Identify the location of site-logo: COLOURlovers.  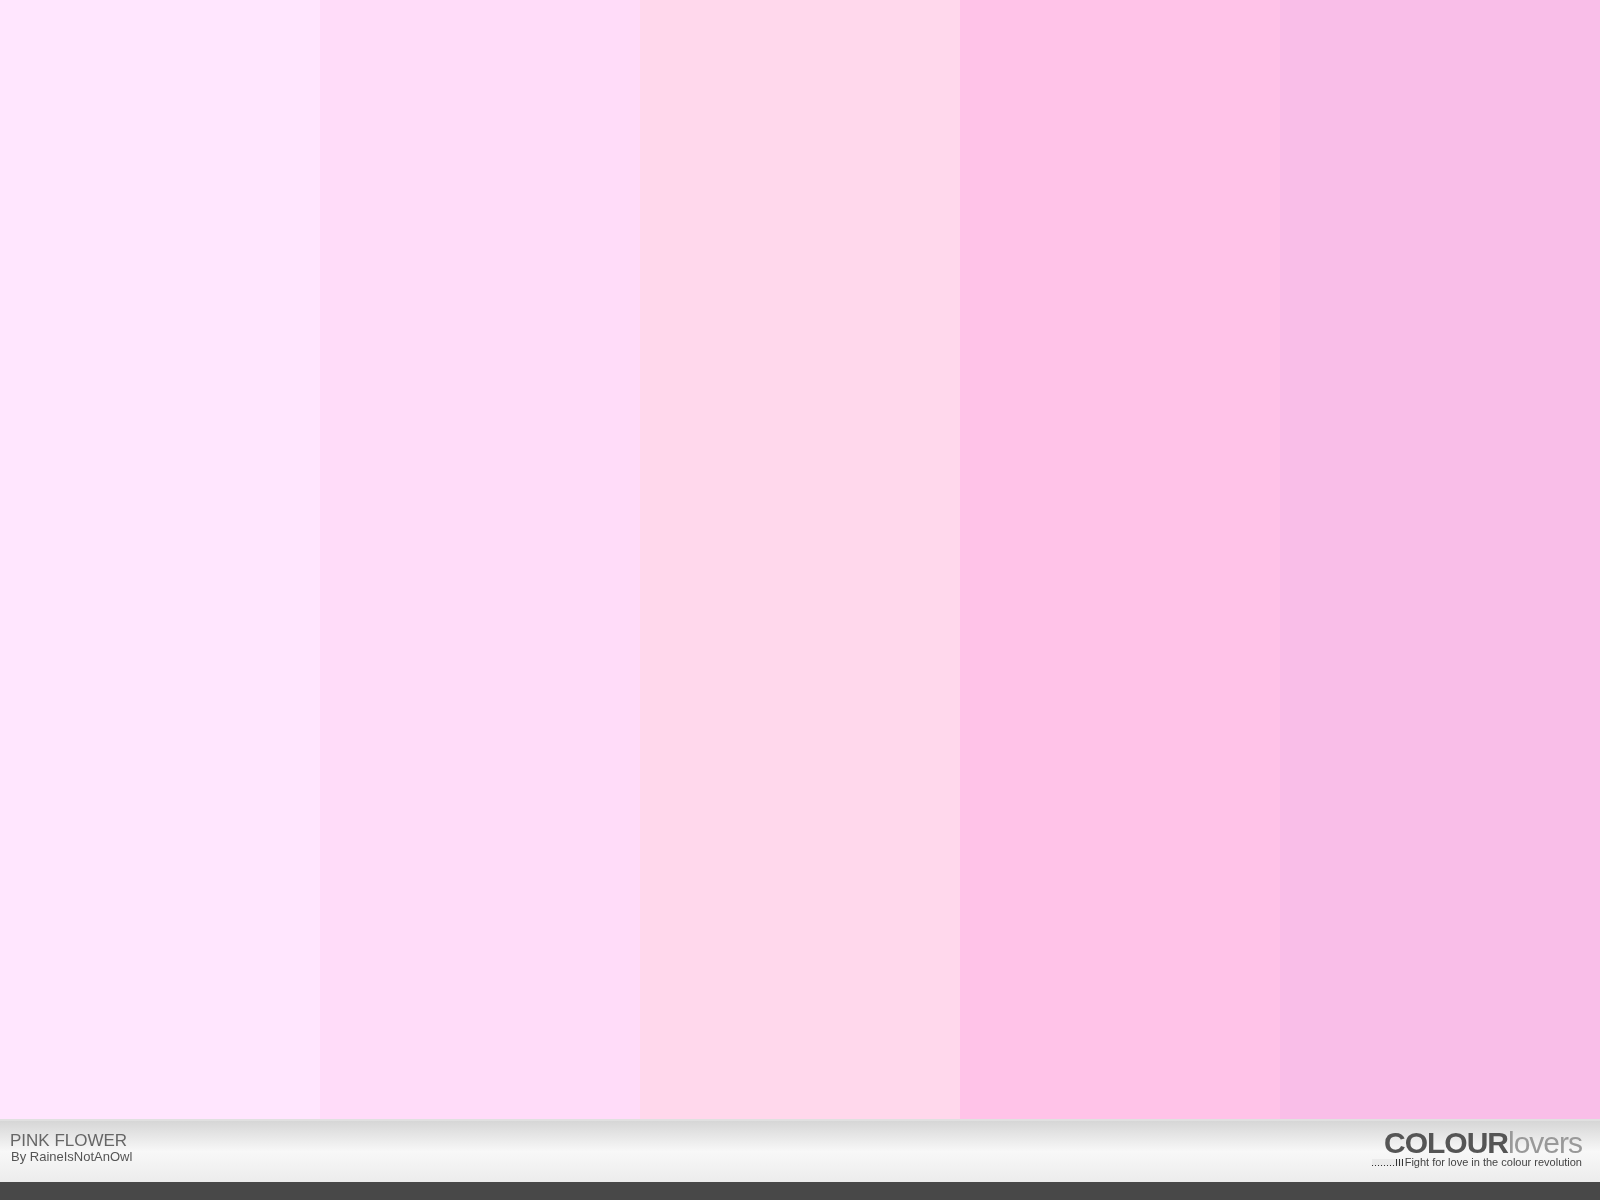
(1482, 1143).